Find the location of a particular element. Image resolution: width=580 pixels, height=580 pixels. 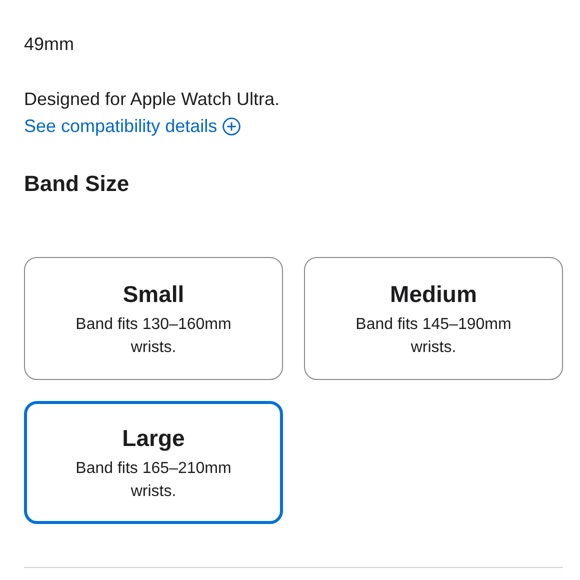

option-label: Large is located at coordinates (153, 438).